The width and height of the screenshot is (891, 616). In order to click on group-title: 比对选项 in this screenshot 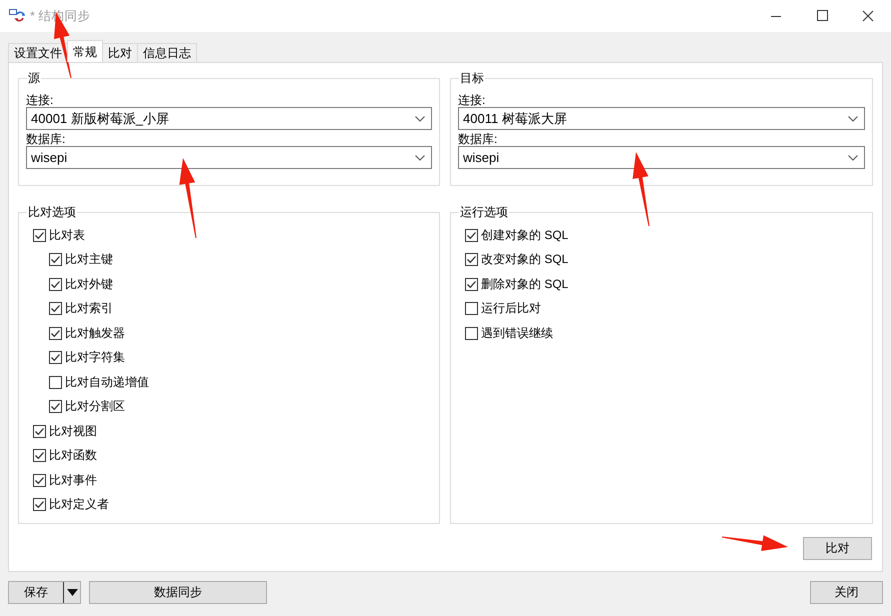, I will do `click(52, 212)`.